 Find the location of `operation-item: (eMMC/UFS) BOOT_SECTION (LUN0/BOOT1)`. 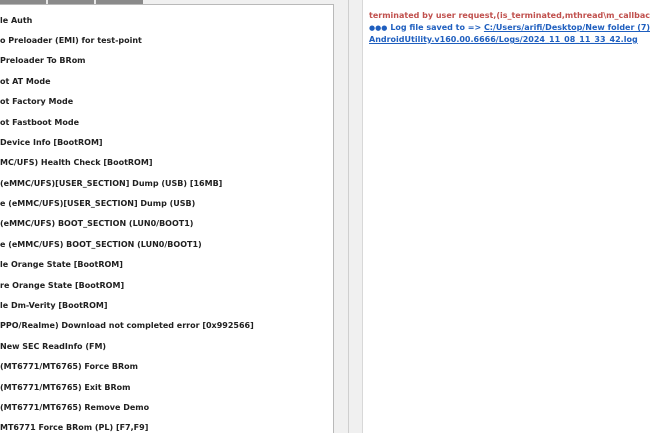

operation-item: (eMMC/UFS) BOOT_SECTION (LUN0/BOOT1) is located at coordinates (96, 224).